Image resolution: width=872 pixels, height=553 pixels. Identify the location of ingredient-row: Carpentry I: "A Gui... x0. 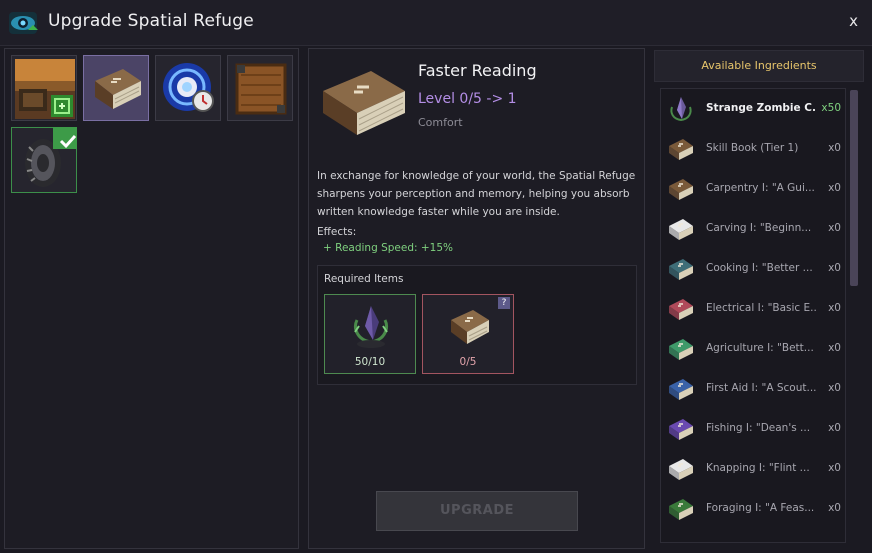
(753, 189).